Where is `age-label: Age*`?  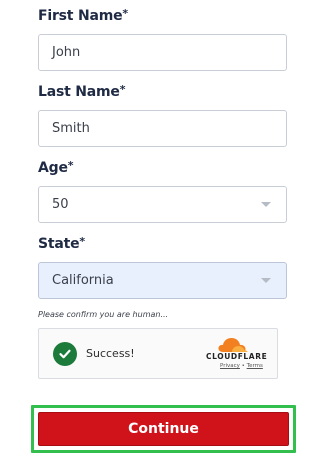 age-label: Age* is located at coordinates (56, 167).